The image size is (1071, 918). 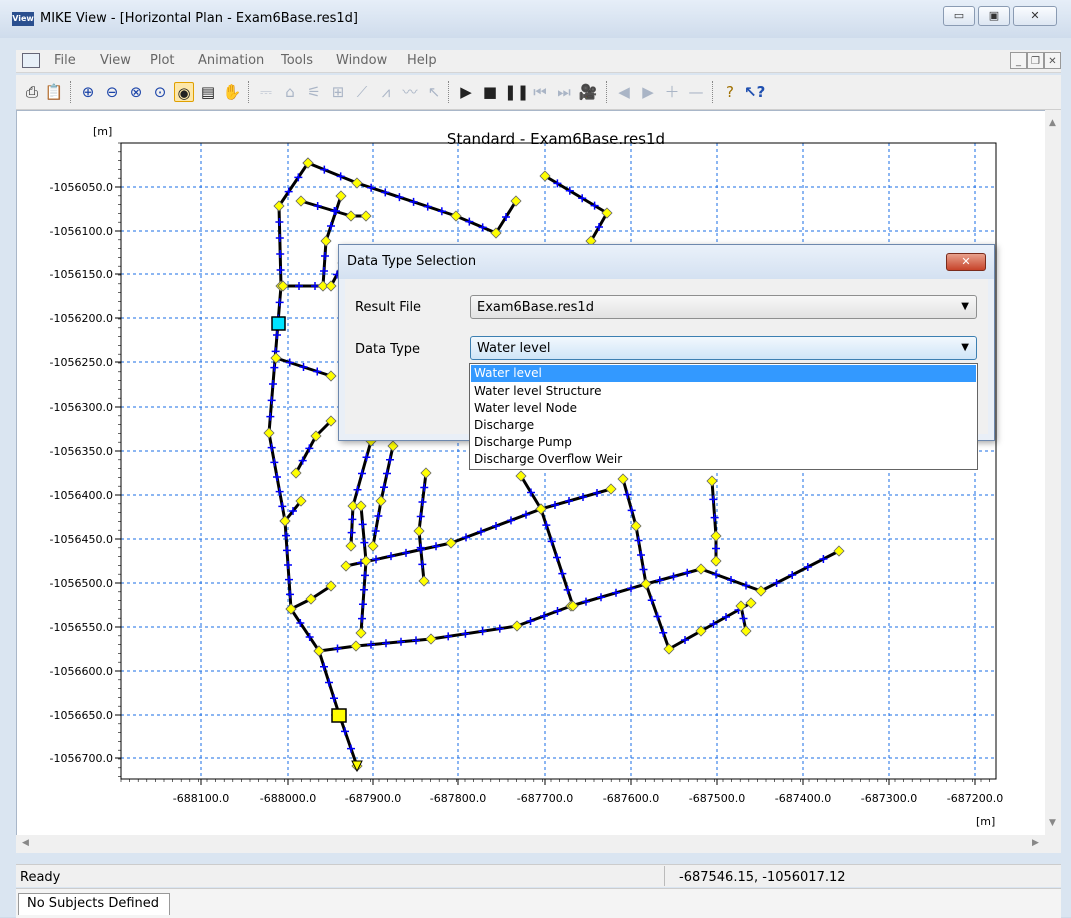 I want to click on colour-select-icon: ◉, so click(x=184, y=92).